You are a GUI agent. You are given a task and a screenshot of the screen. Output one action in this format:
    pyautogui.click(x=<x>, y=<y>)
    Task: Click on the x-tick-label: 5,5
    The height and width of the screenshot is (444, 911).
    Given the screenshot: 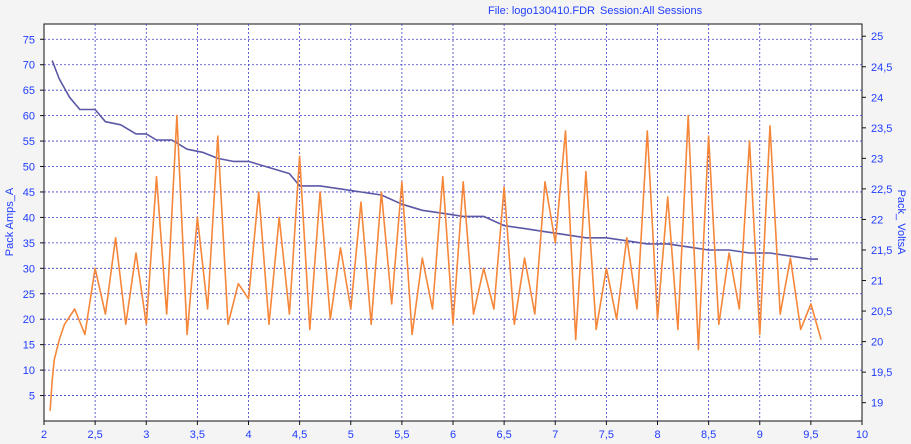 What is the action you would take?
    pyautogui.click(x=401, y=435)
    